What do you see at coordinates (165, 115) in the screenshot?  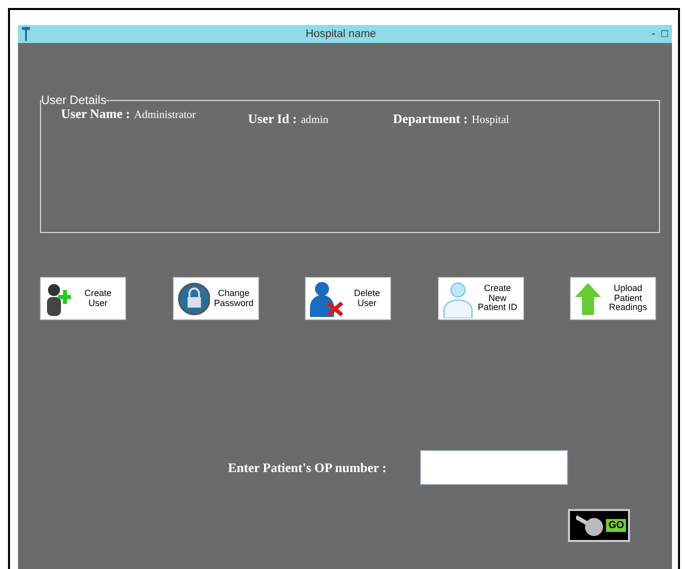 I see `field-value: Administrator` at bounding box center [165, 115].